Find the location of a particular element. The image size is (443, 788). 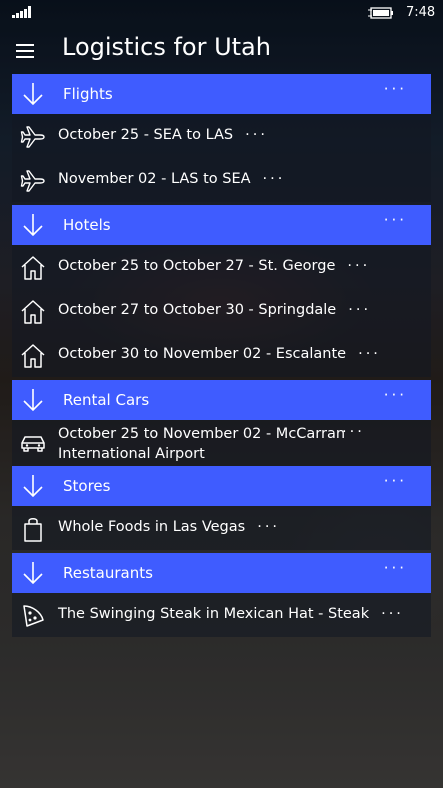

hamburger-menu-icon is located at coordinates (25, 51).